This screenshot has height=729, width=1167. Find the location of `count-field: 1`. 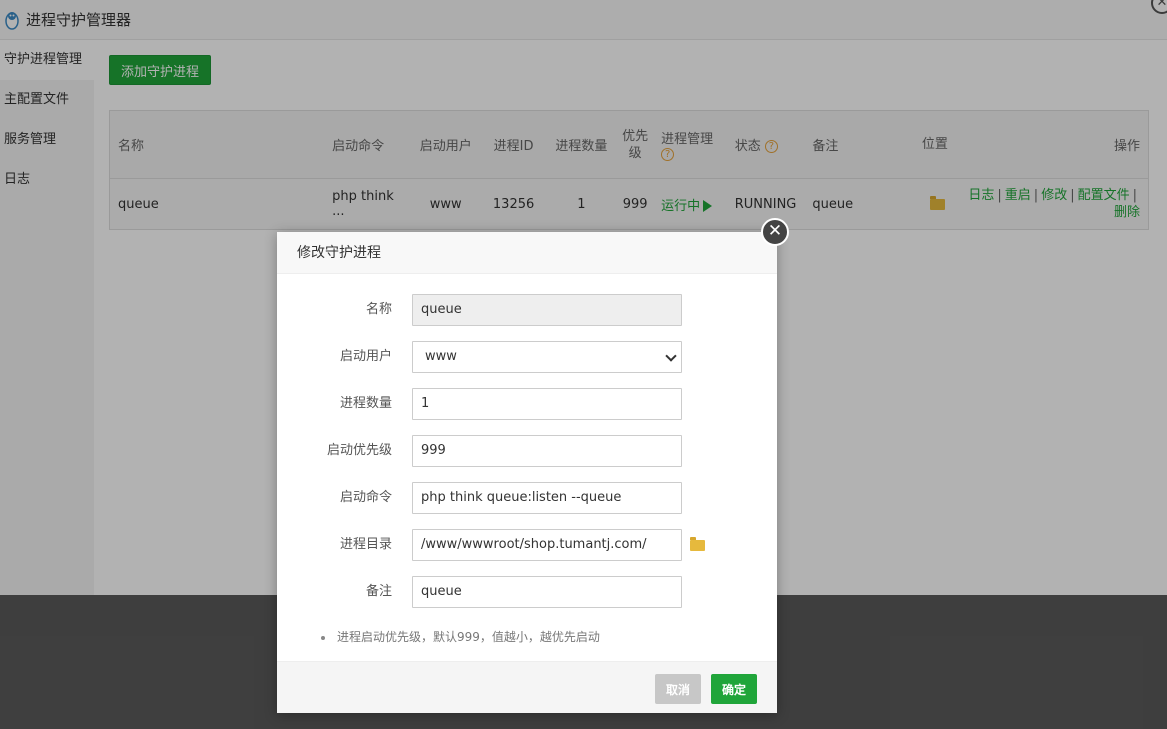

count-field: 1 is located at coordinates (547, 404).